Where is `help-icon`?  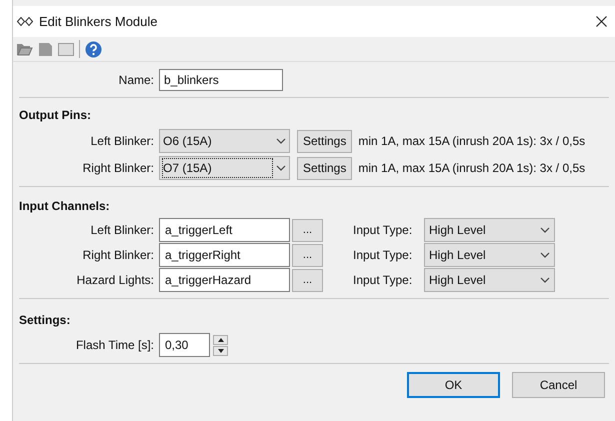
help-icon is located at coordinates (93, 49).